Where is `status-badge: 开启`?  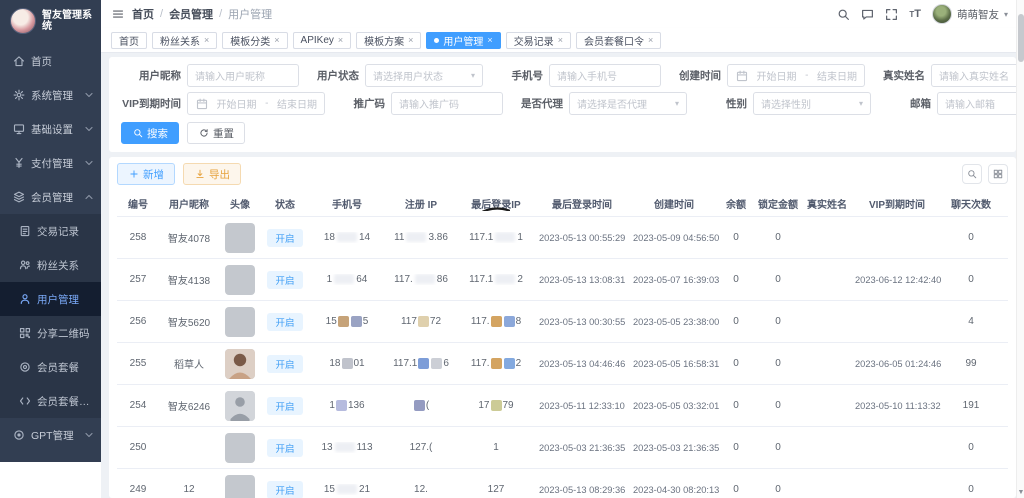 status-badge: 开启 is located at coordinates (285, 237).